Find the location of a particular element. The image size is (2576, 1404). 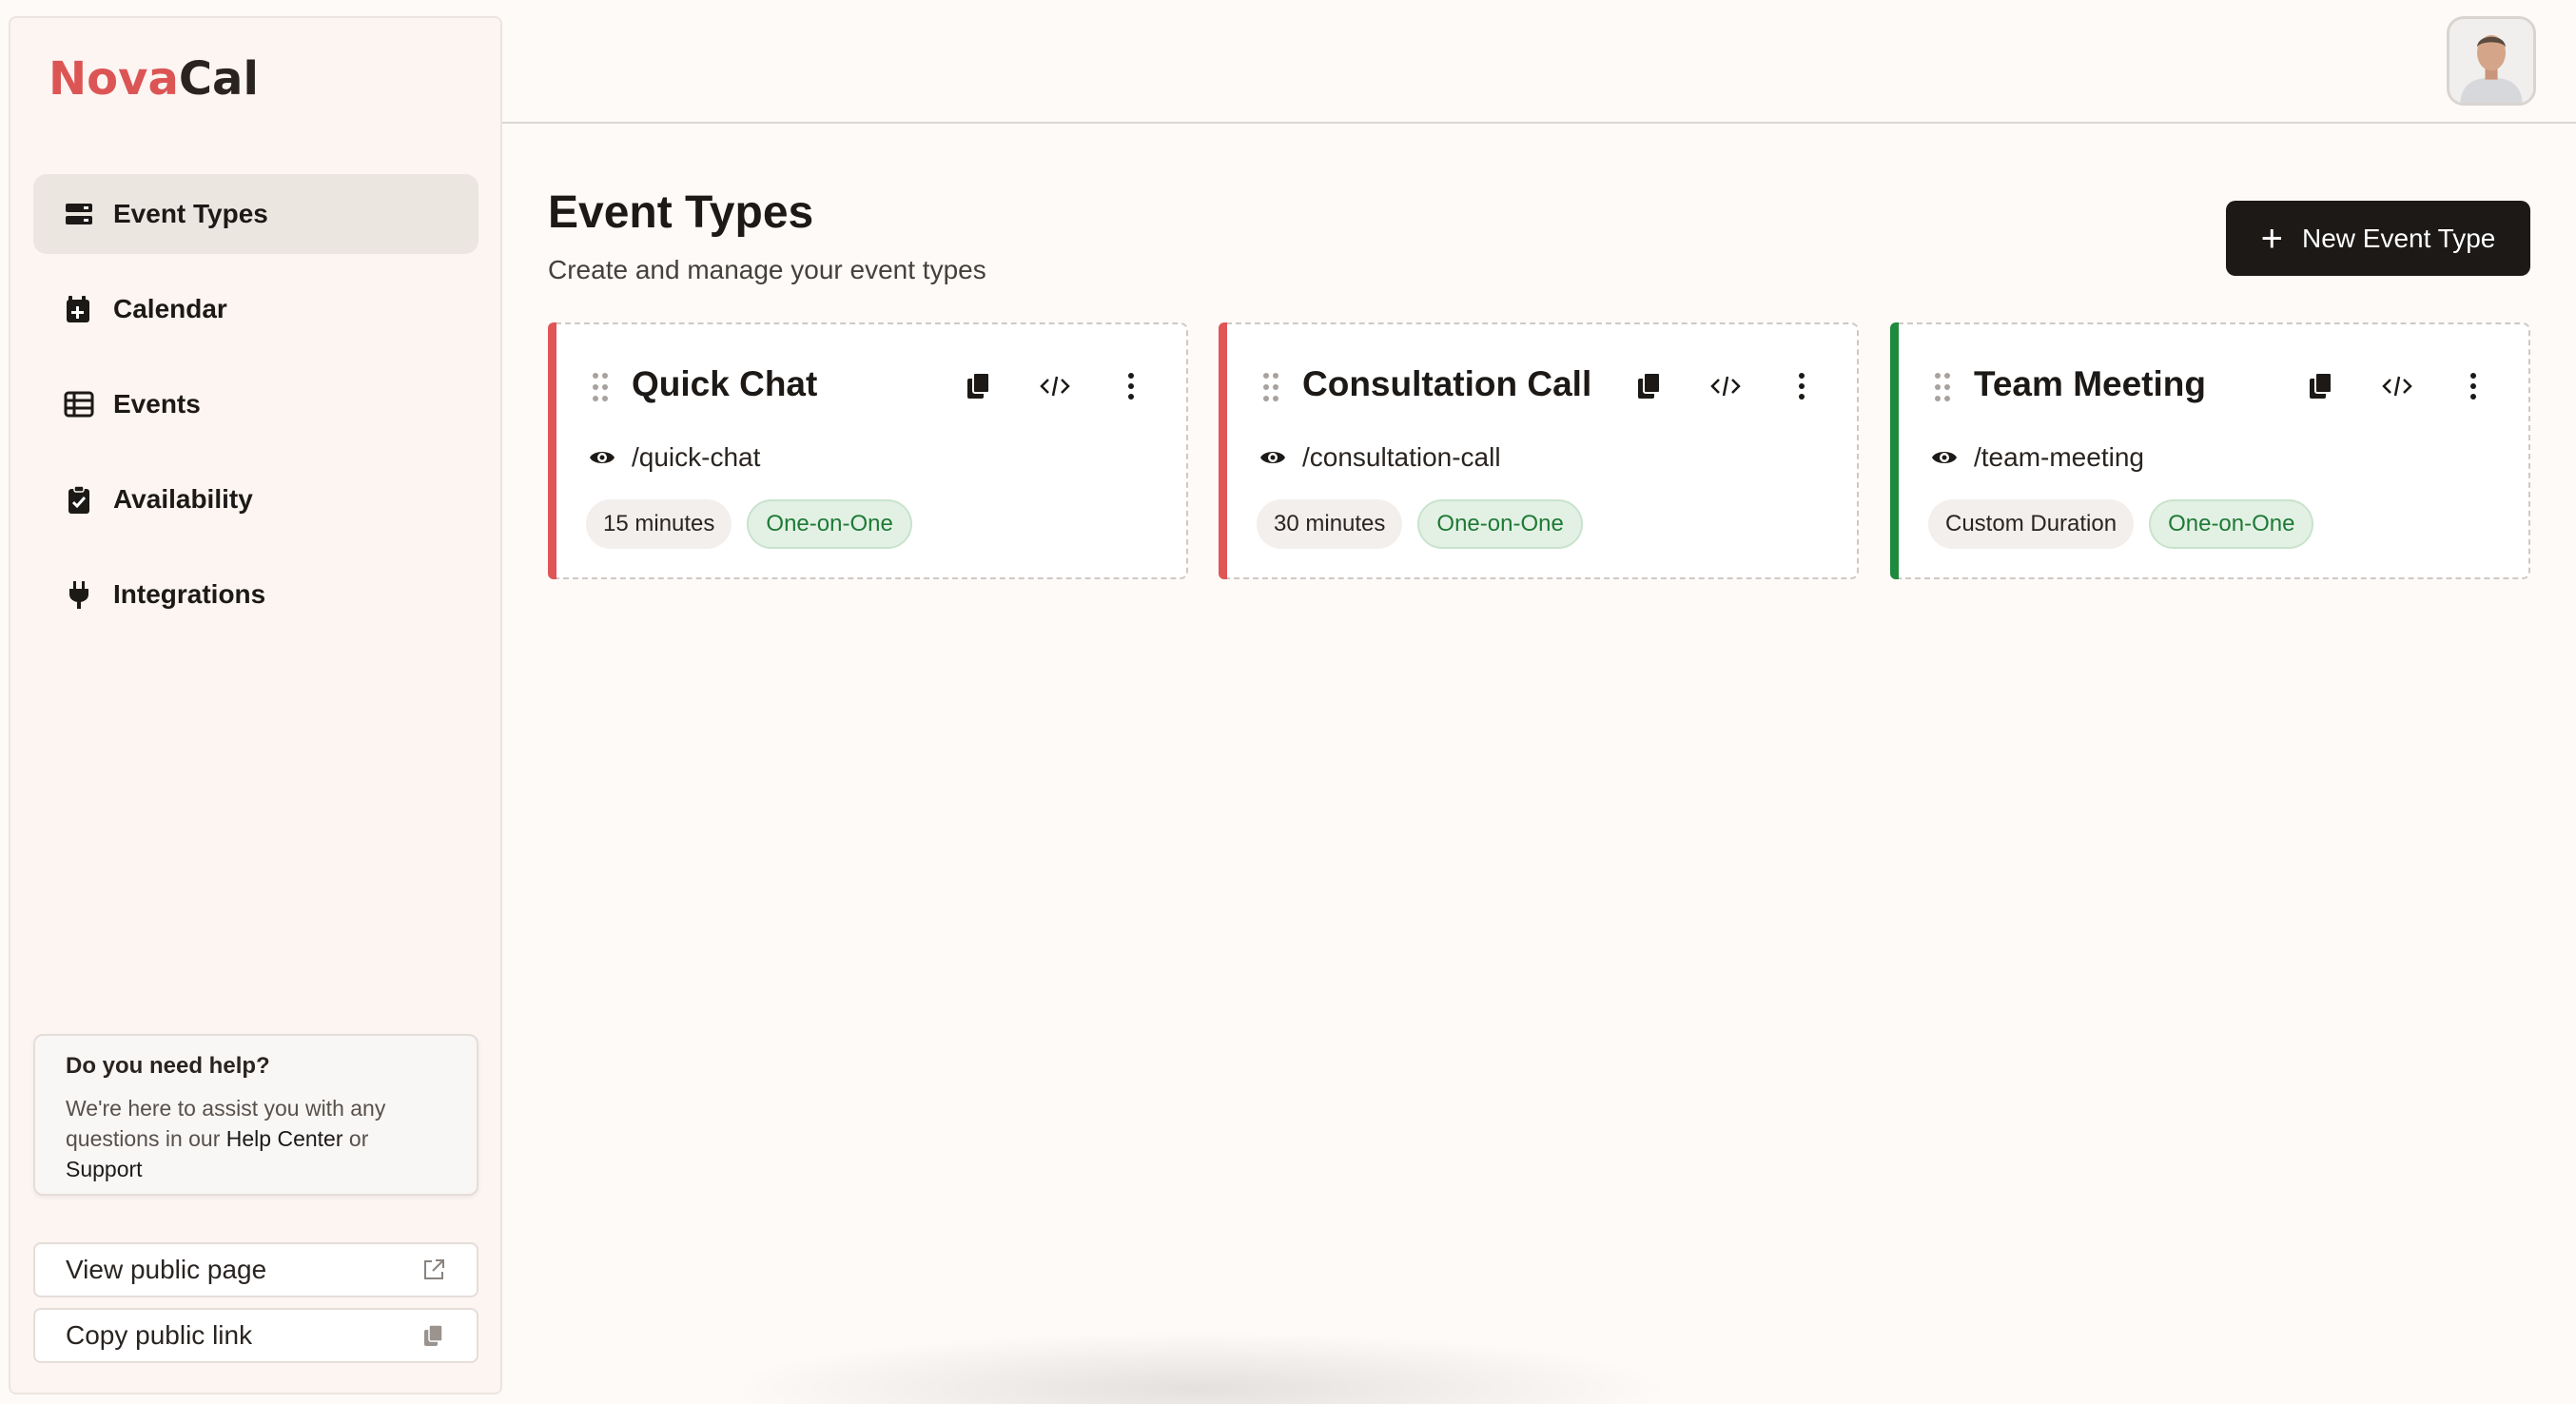

sidebar-item-label: Integrations is located at coordinates (189, 594).